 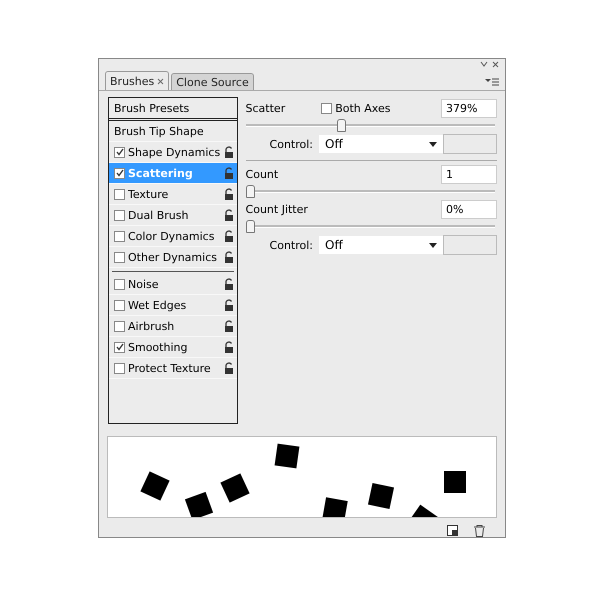 I want to click on list-item: Color Dynamics, so click(x=173, y=236).